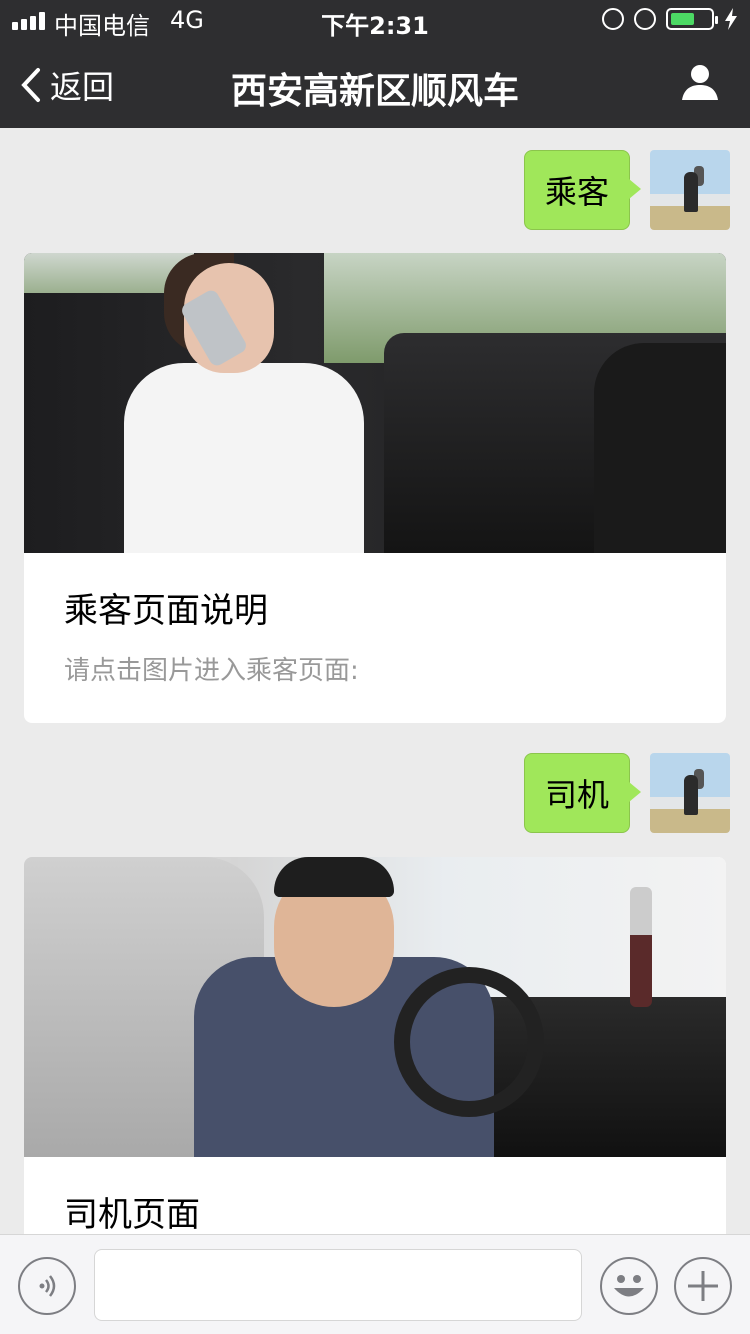 The height and width of the screenshot is (1334, 750). I want to click on card-title: 司机页面, so click(132, 1214).